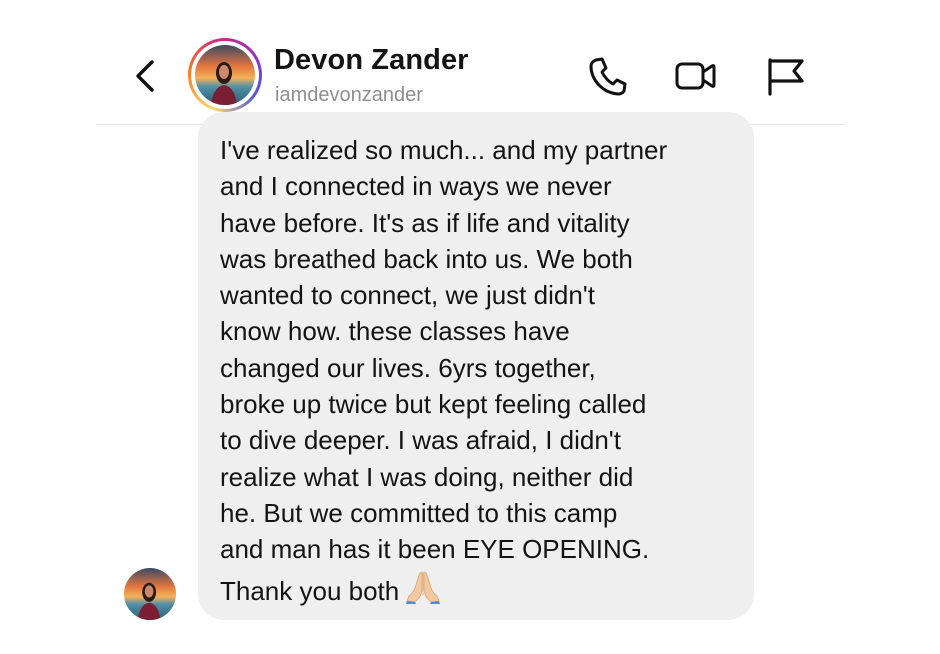  I want to click on flag-icon, so click(786, 77).